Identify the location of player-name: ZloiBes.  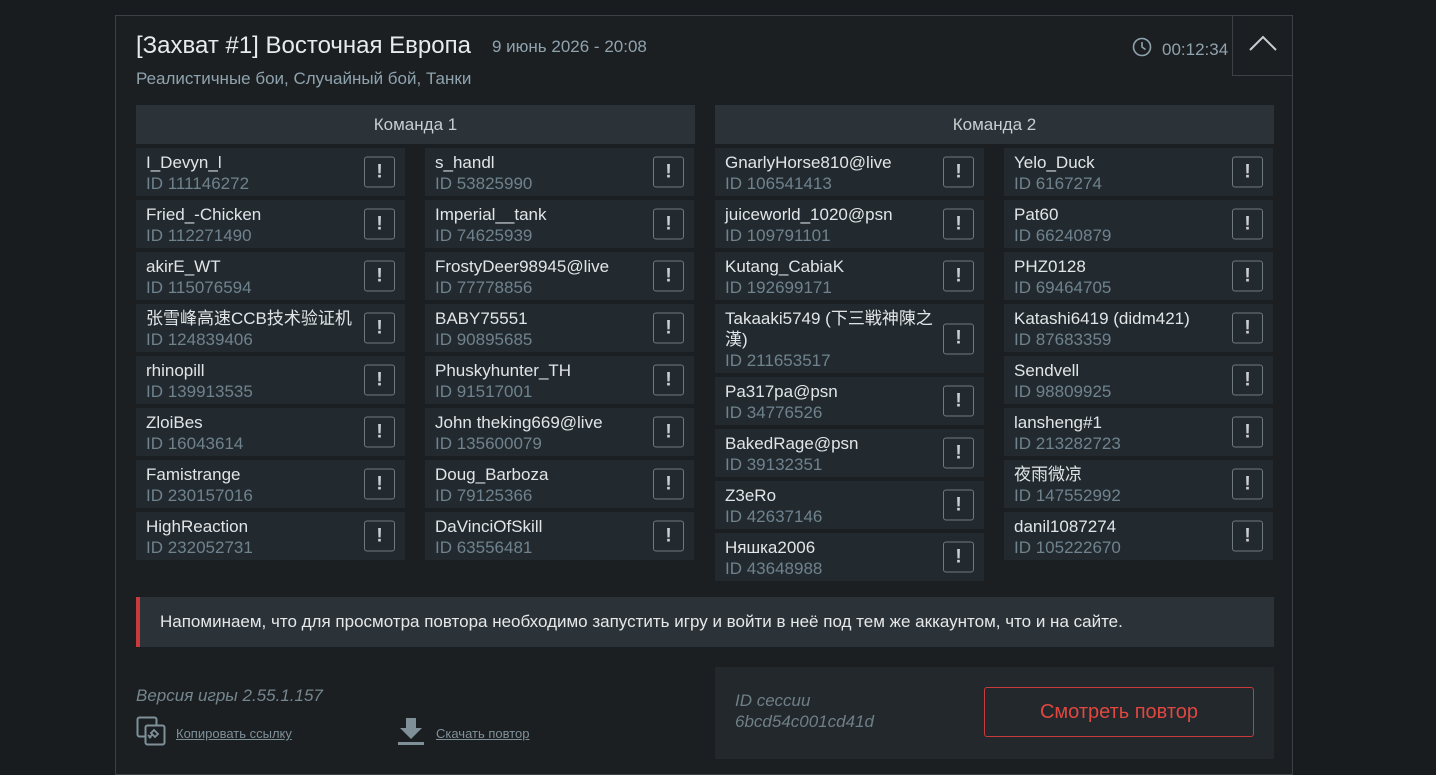
(250, 422).